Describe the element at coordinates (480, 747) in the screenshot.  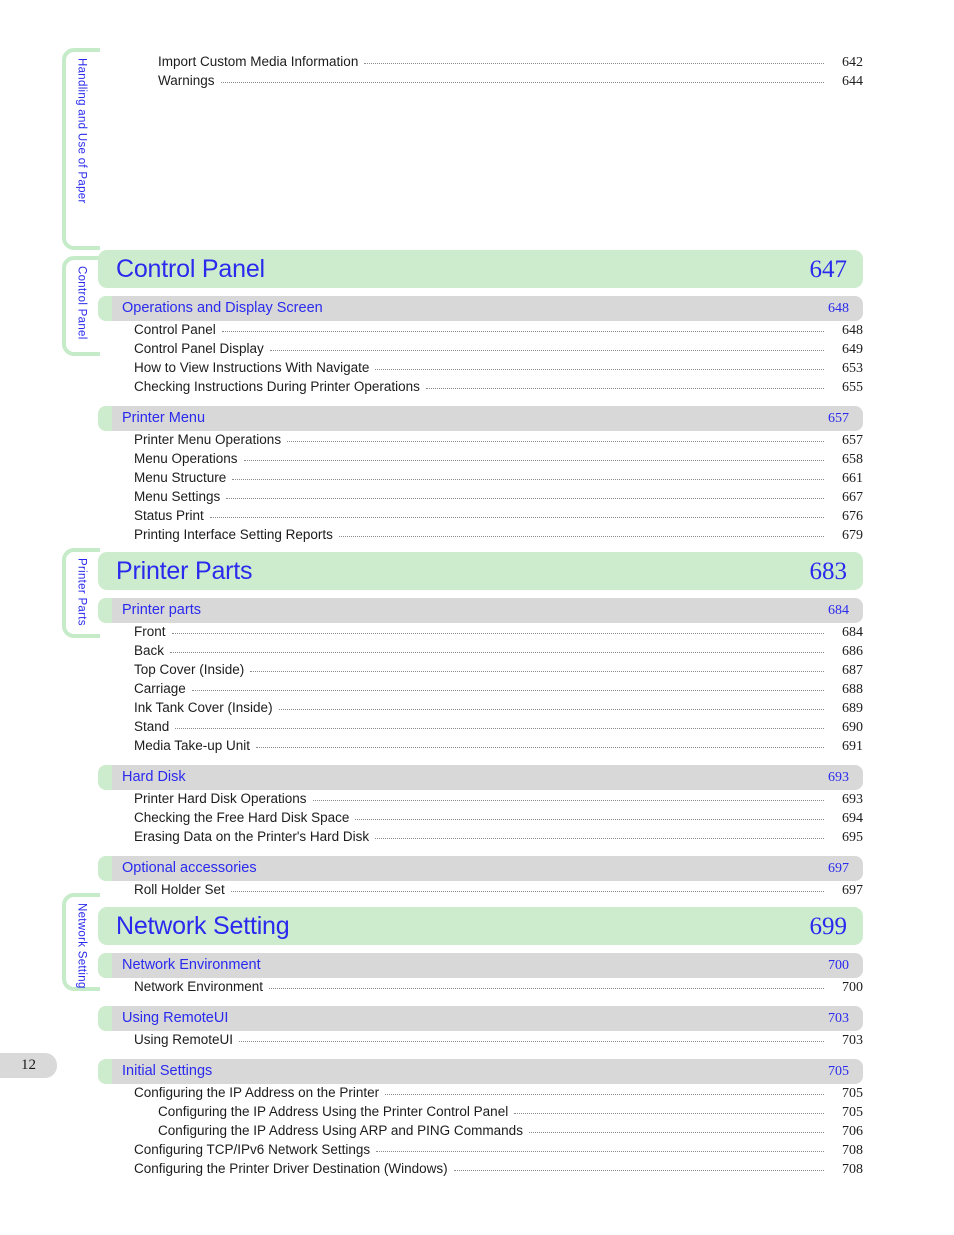
I see `toc-entry: Media Take-up Unit 691` at that location.